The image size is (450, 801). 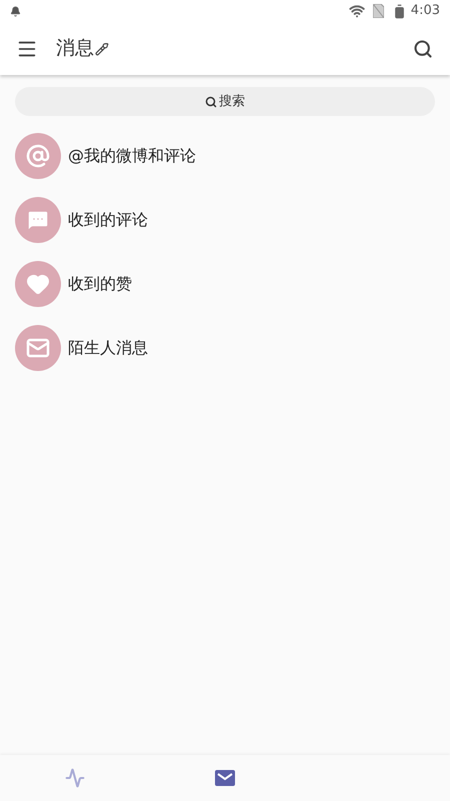 What do you see at coordinates (378, 11) in the screenshot?
I see `no-sim-icon` at bounding box center [378, 11].